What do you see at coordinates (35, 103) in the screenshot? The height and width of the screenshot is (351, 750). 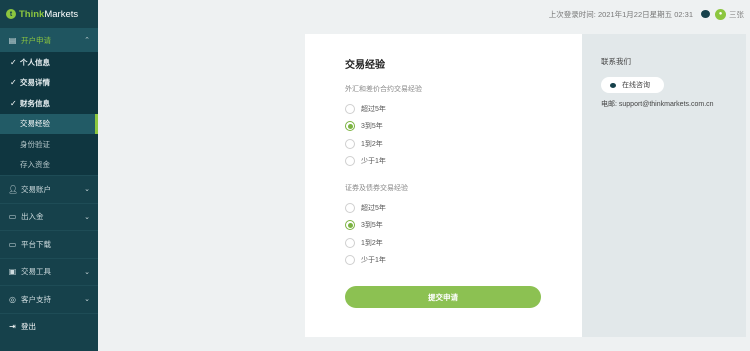 I see `sub-item-label: 财务信息` at bounding box center [35, 103].